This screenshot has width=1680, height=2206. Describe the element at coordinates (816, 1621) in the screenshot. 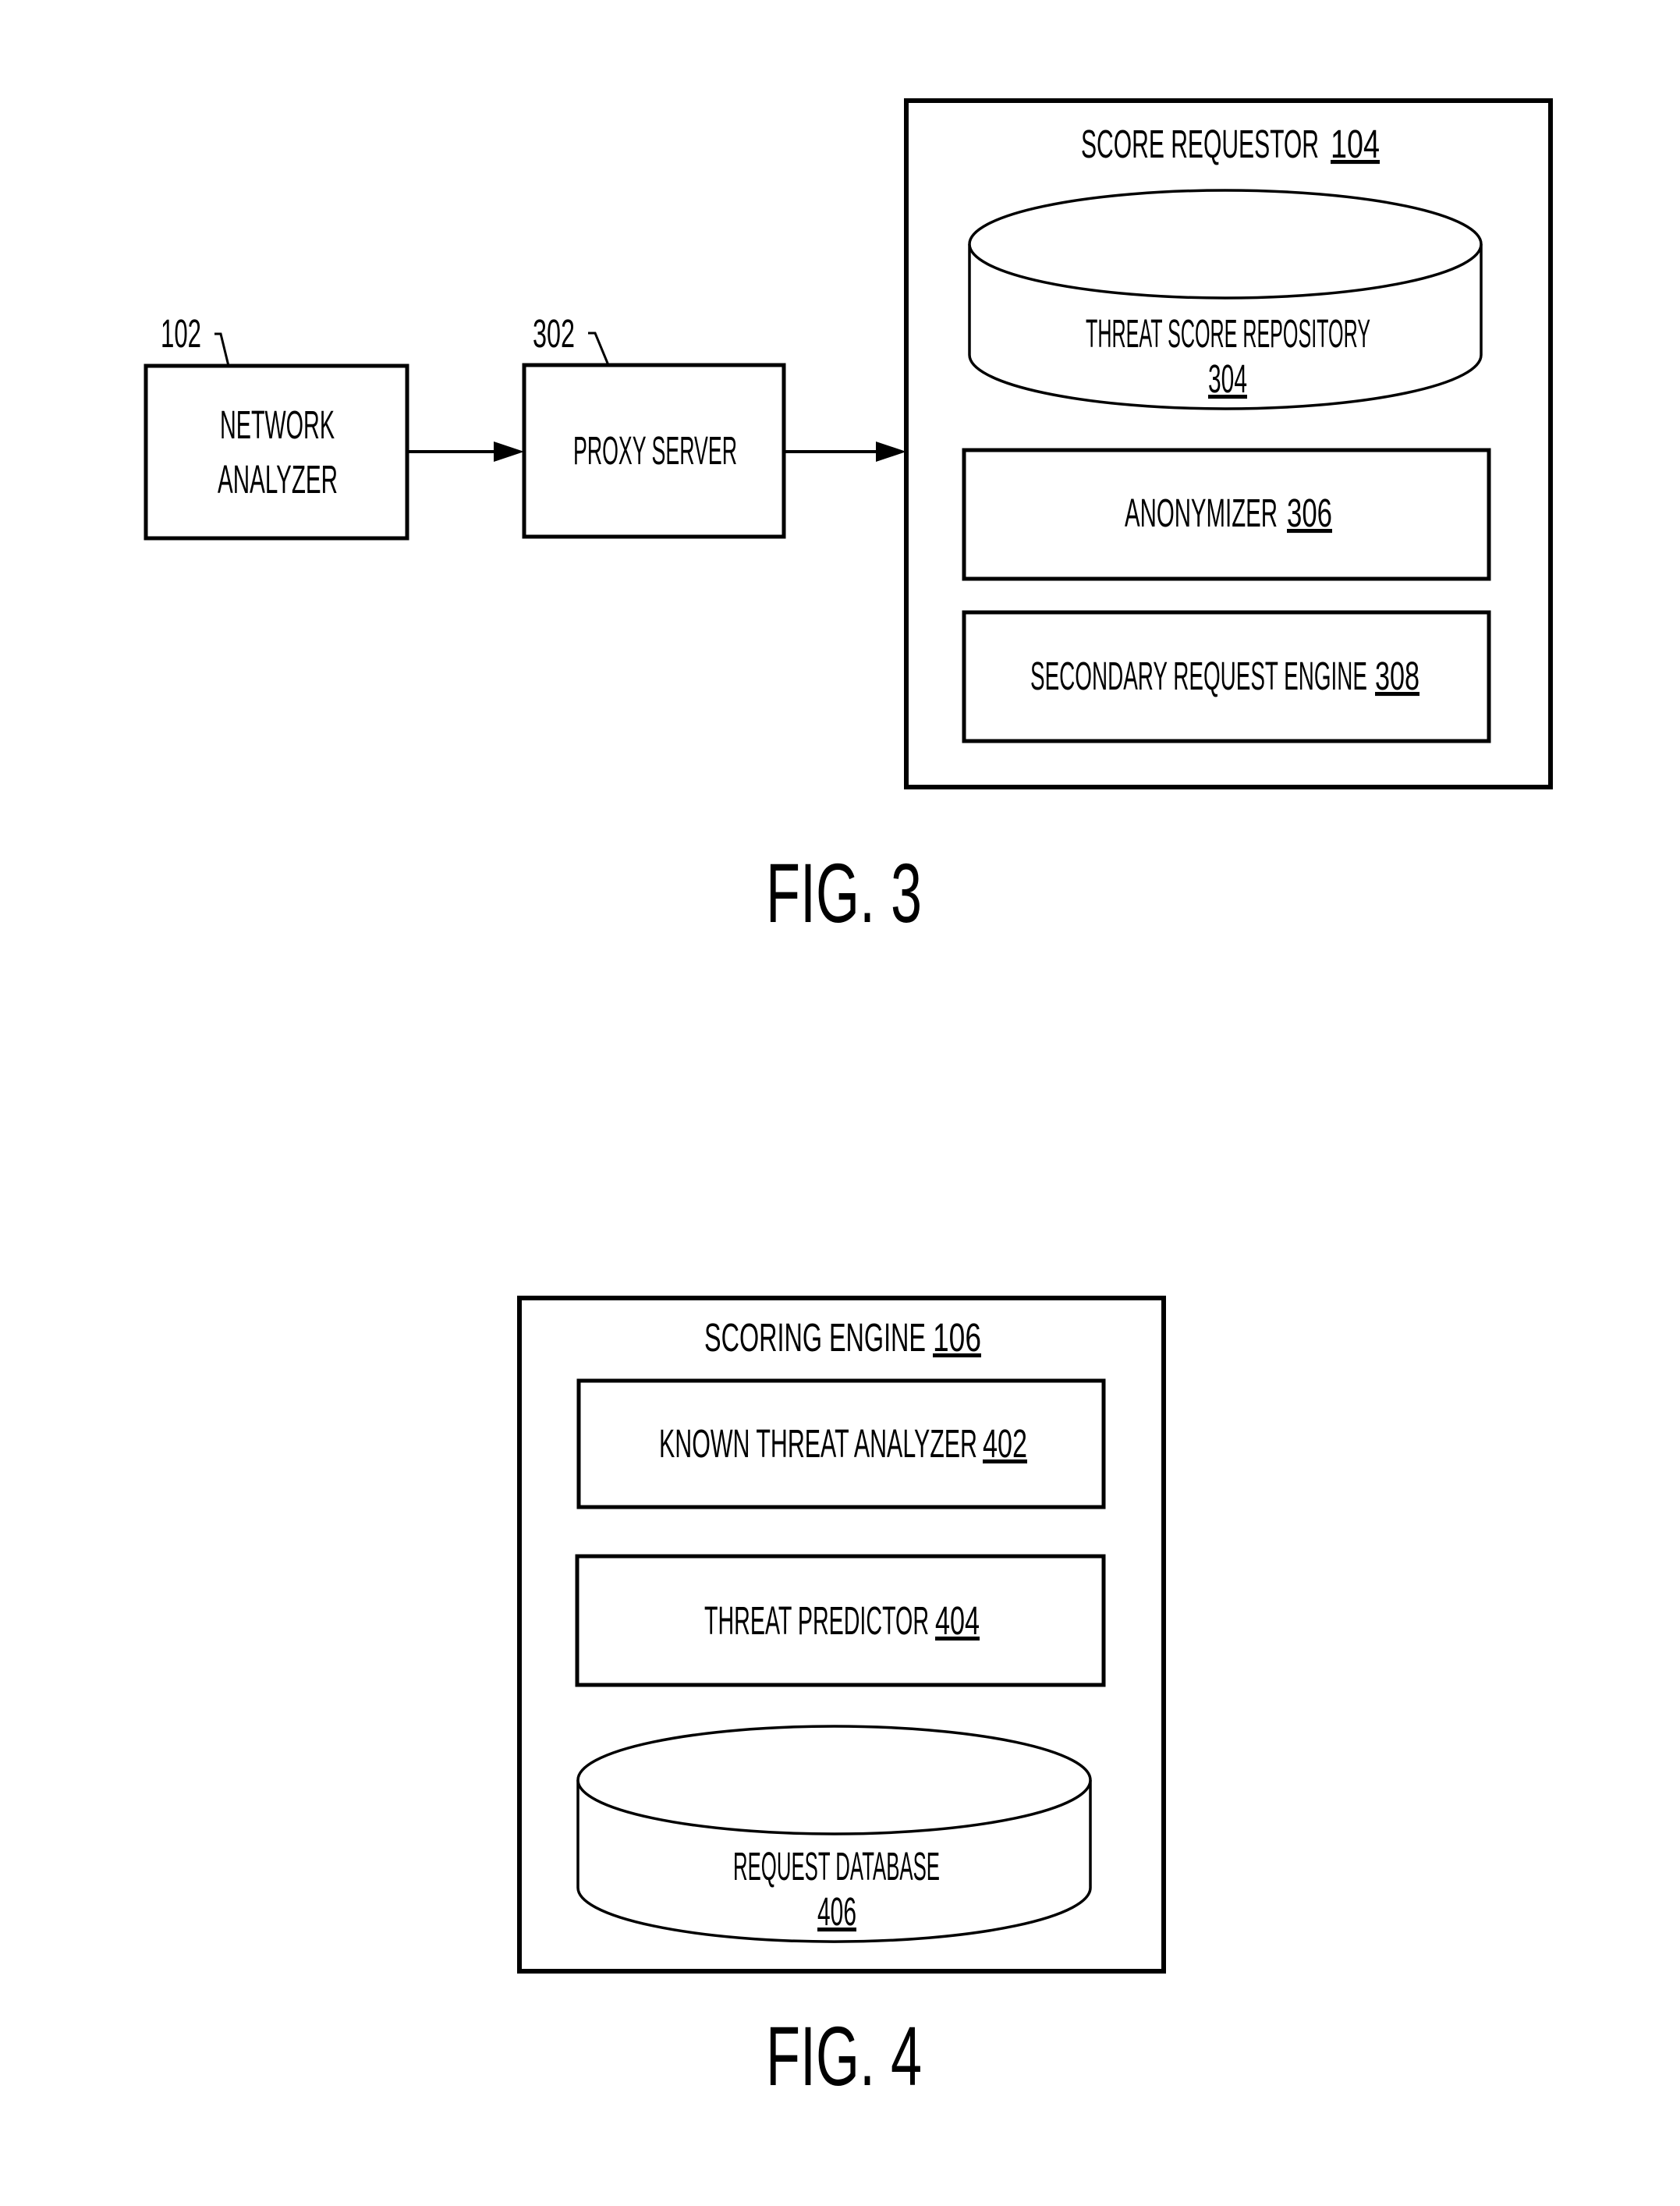

I see `threat-predictor-label: THREAT PREDICTOR` at that location.